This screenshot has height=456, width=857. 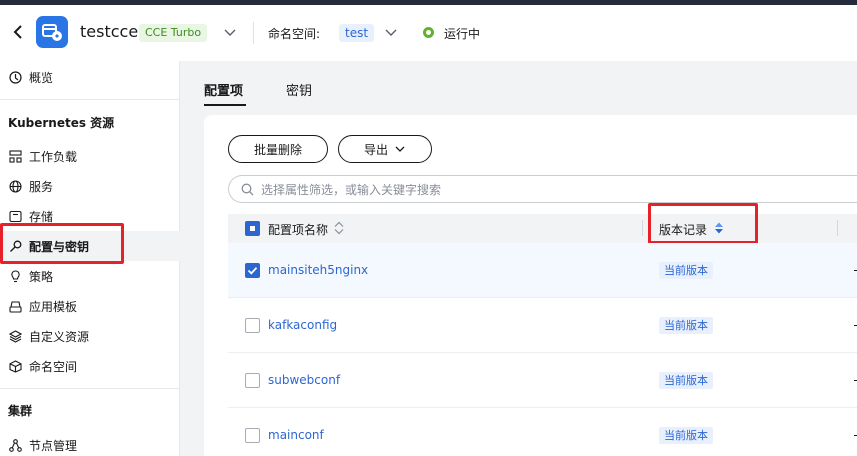 I want to click on workload-icon, so click(x=15, y=156).